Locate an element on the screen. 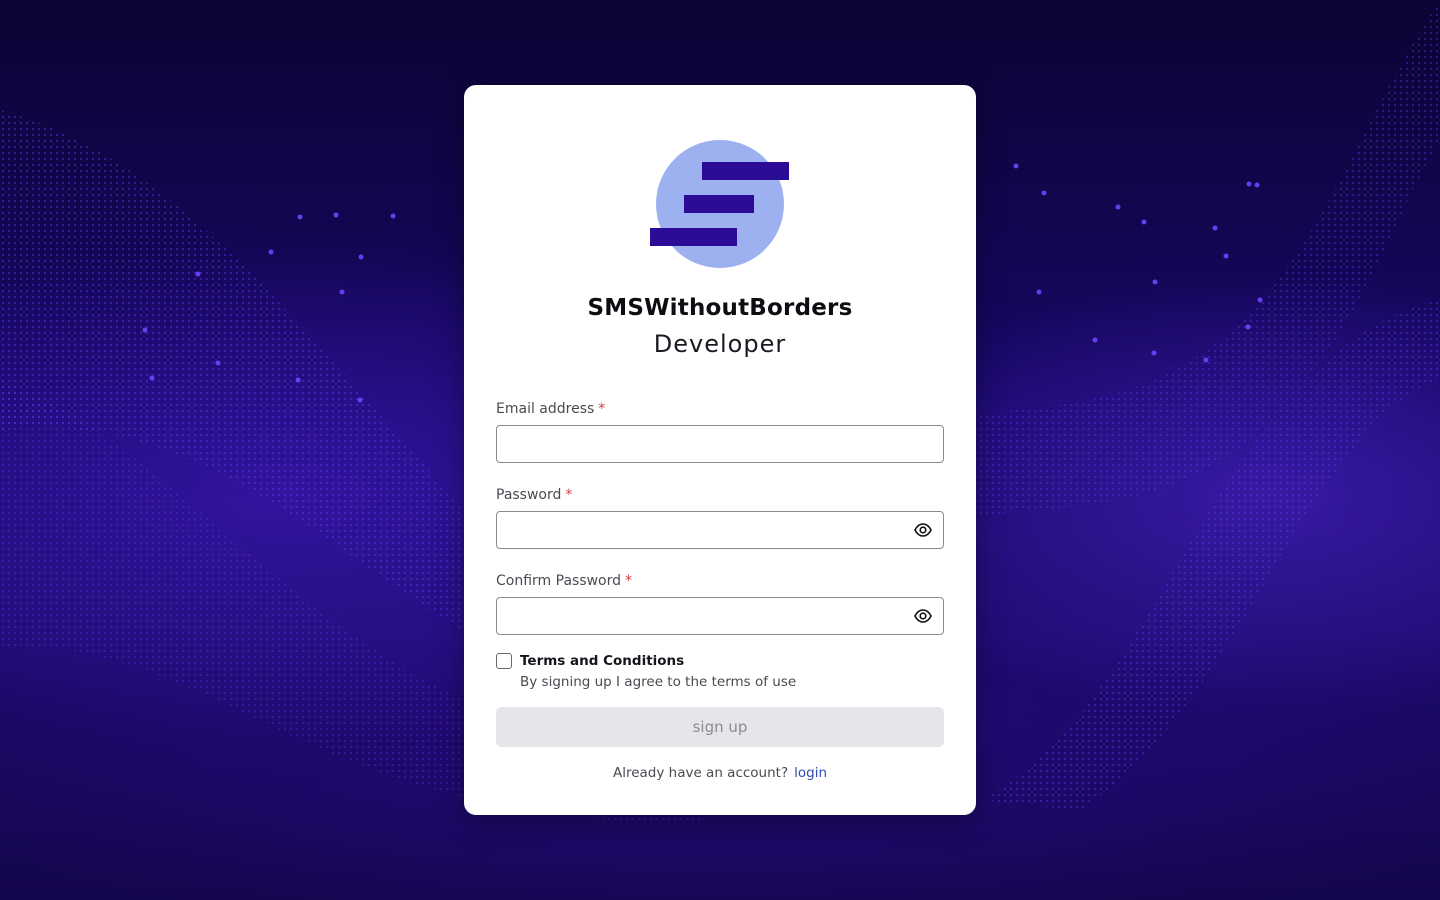  email-label: Email address * is located at coordinates (550, 409).